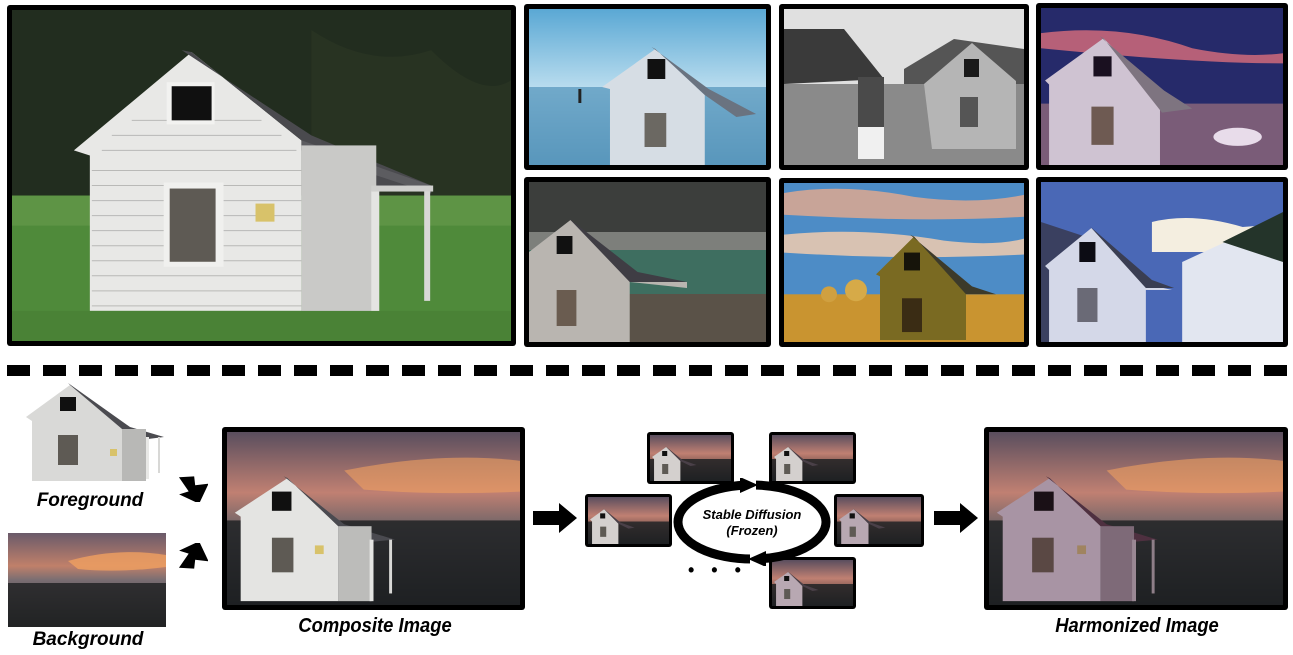 This screenshot has height=655, width=1293. Describe the element at coordinates (265, 212) in the screenshot. I see `posted-sign` at that location.